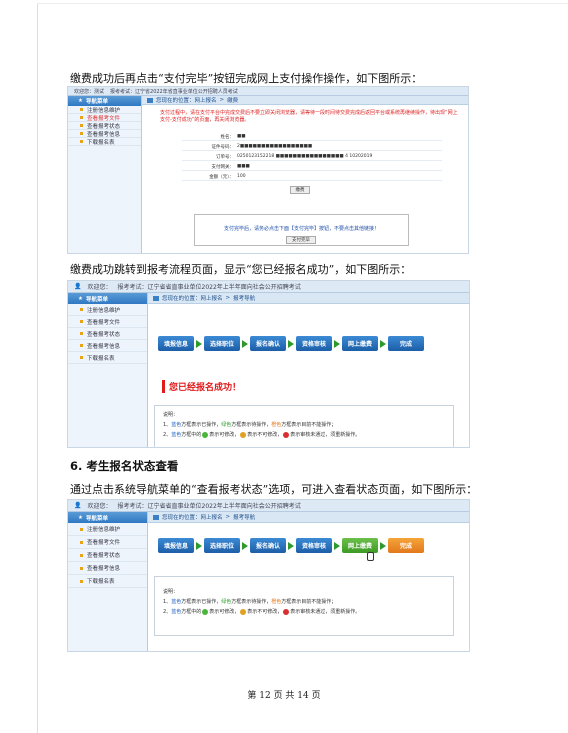  I want to click on welcome-text: 欢迎您：, so click(99, 287).